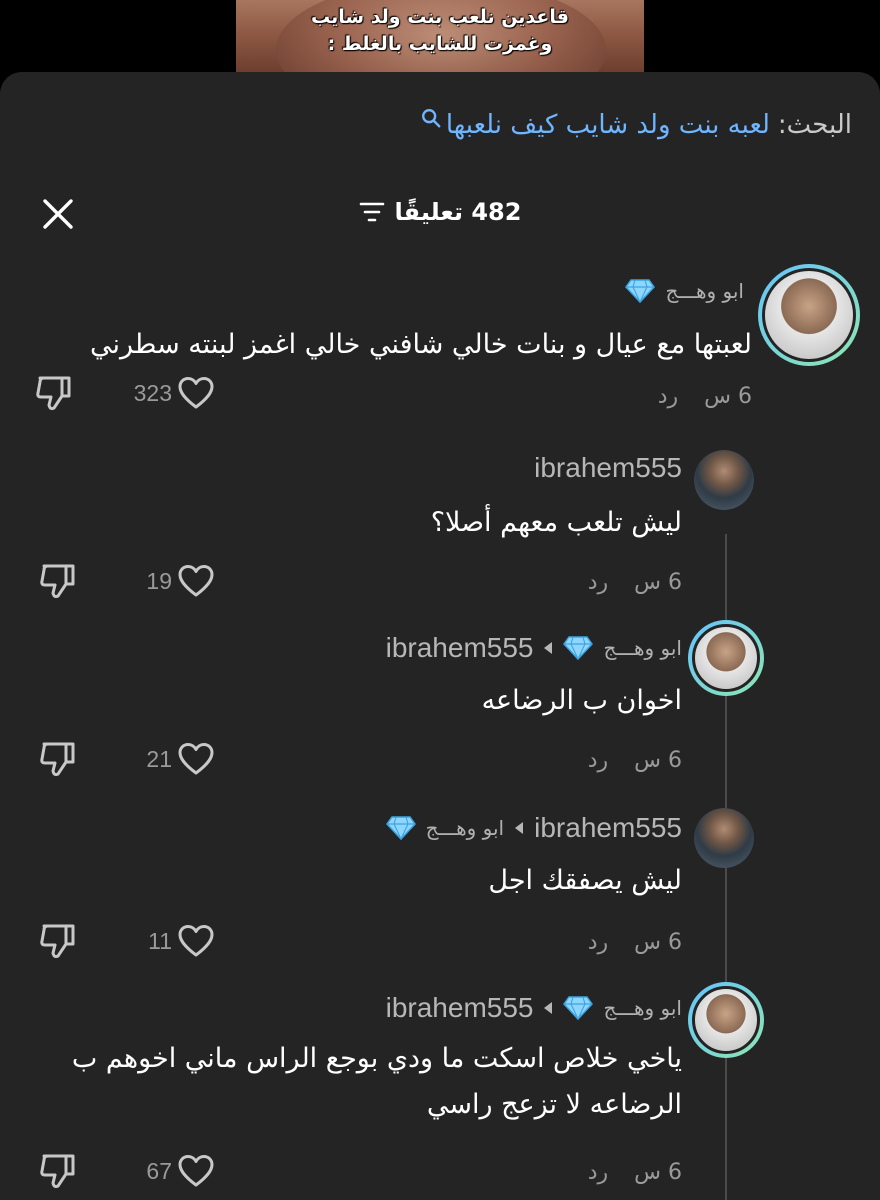 This screenshot has height=1200, width=880. What do you see at coordinates (581, 700) in the screenshot?
I see `comment-text: اخوان ب الرضاعه` at bounding box center [581, 700].